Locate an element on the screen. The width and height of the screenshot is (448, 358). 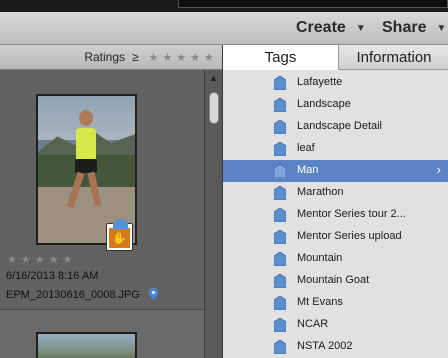
tag-label: Man is located at coordinates (308, 170).